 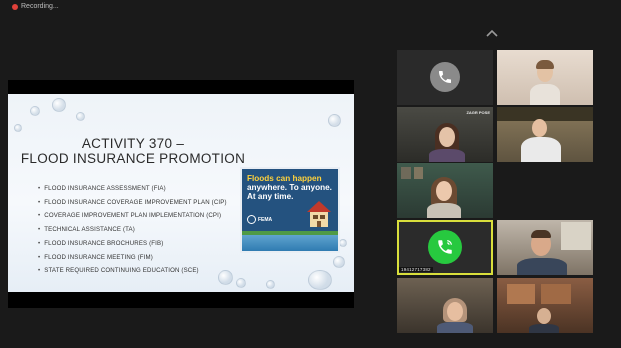 What do you see at coordinates (319, 214) in the screenshot?
I see `house-icon` at bounding box center [319, 214].